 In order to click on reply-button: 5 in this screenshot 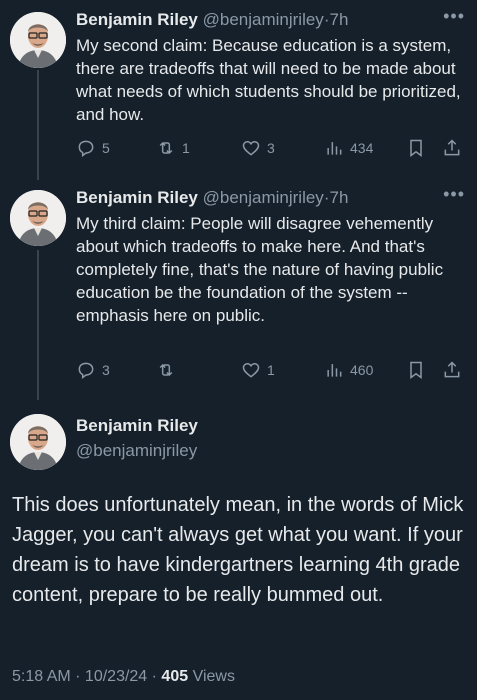, I will do `click(93, 148)`.